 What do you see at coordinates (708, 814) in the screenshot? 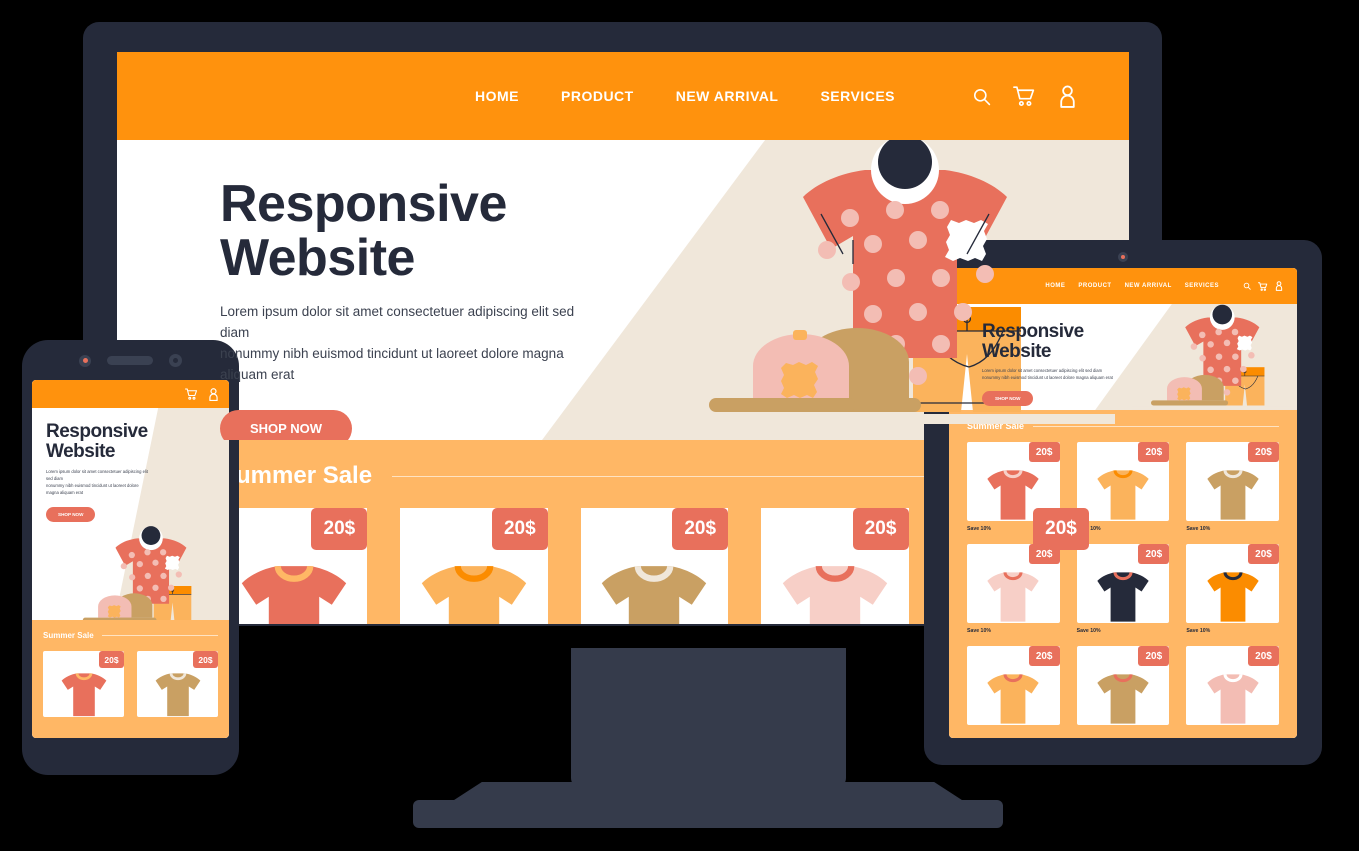
I see `monitor-stand-base` at bounding box center [708, 814].